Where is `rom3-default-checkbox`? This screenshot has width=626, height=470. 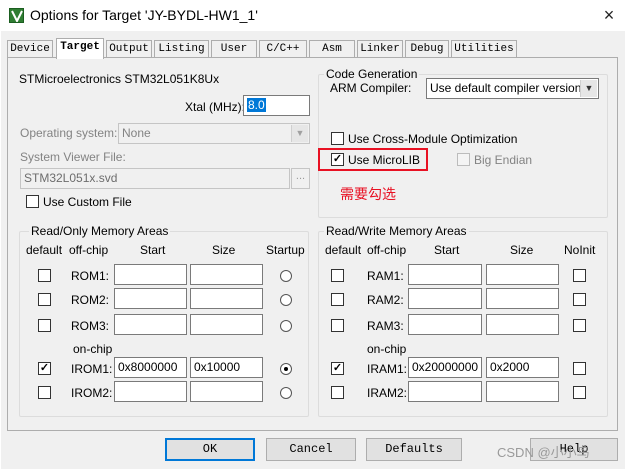 rom3-default-checkbox is located at coordinates (44, 325).